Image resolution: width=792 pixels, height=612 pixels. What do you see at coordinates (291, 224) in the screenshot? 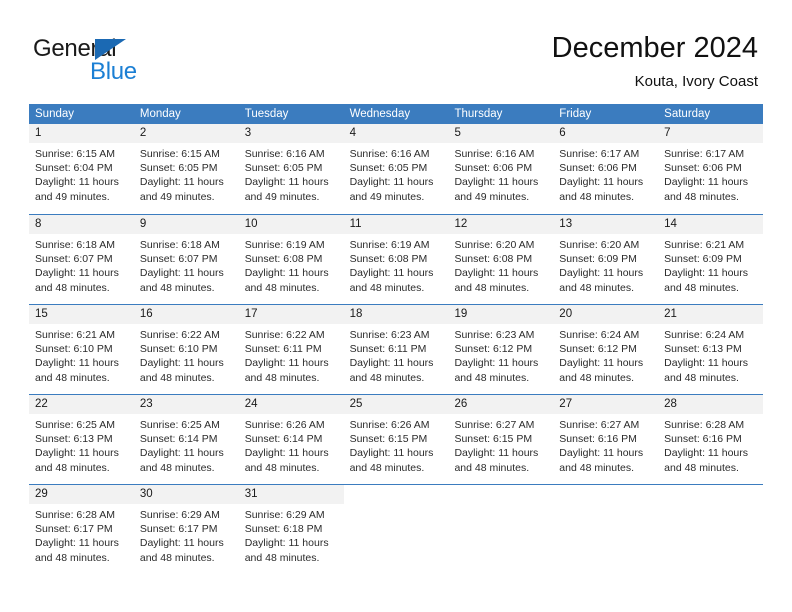
I see `day-number: 10` at bounding box center [291, 224].